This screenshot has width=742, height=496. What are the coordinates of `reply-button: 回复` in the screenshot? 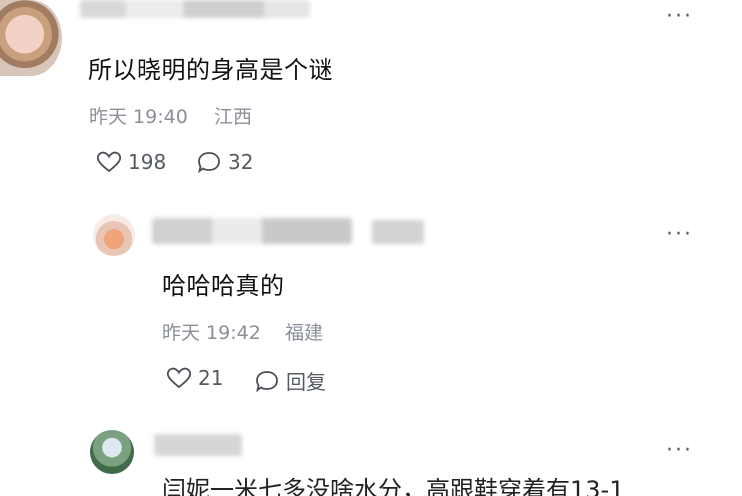 It's located at (290, 380).